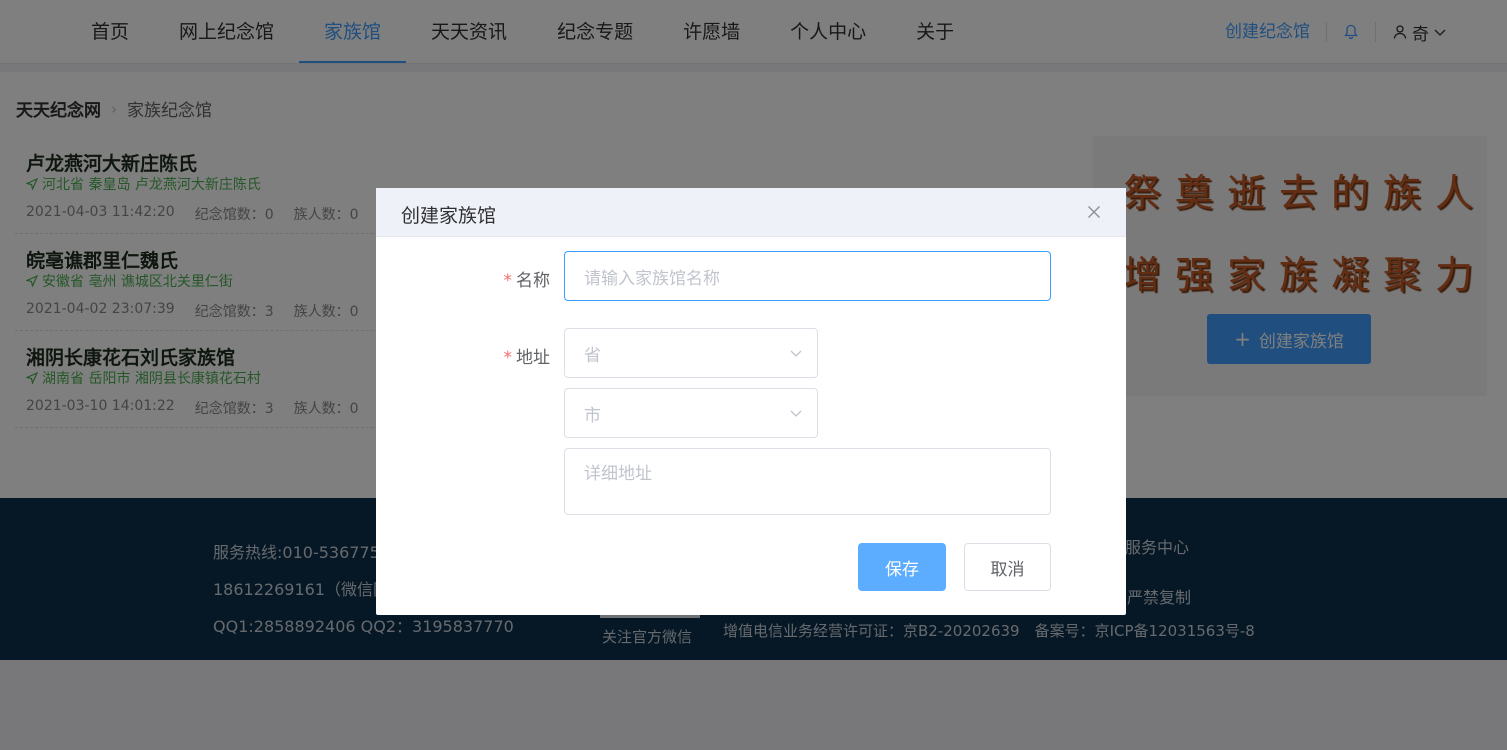 The height and width of the screenshot is (750, 1507). I want to click on detail-address-textarea: 详细地址, so click(807, 481).